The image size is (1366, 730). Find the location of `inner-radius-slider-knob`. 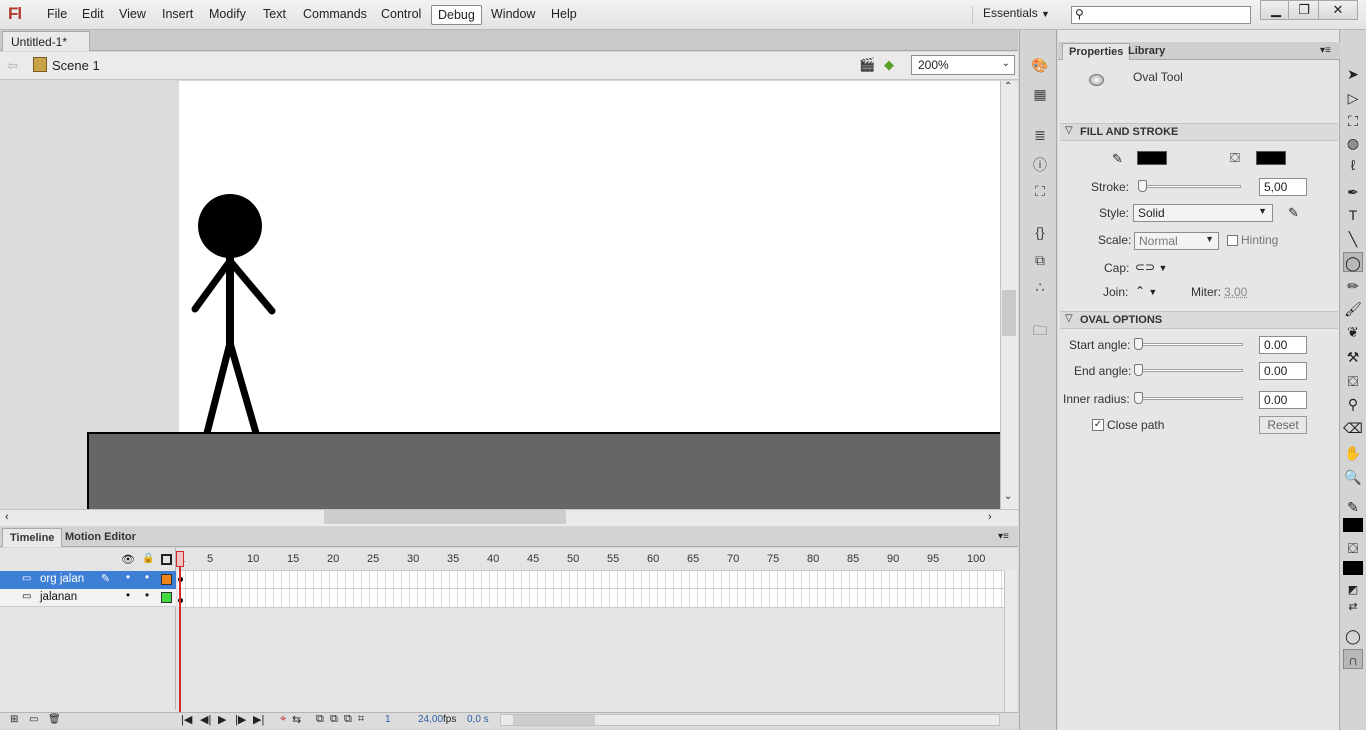

inner-radius-slider-knob is located at coordinates (1138, 398).